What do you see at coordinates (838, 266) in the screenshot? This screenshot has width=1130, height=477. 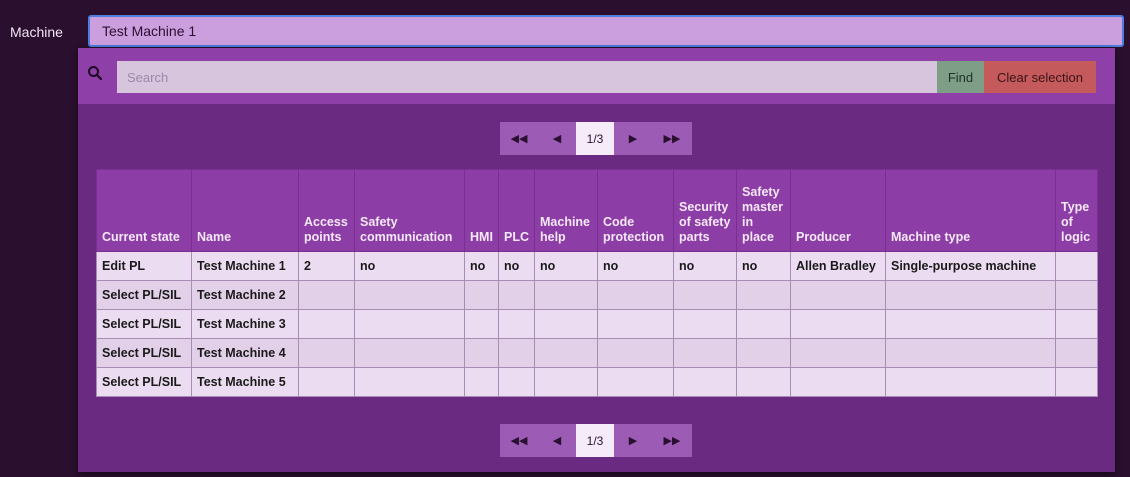 I see `table-cell: Allen Bradley` at bounding box center [838, 266].